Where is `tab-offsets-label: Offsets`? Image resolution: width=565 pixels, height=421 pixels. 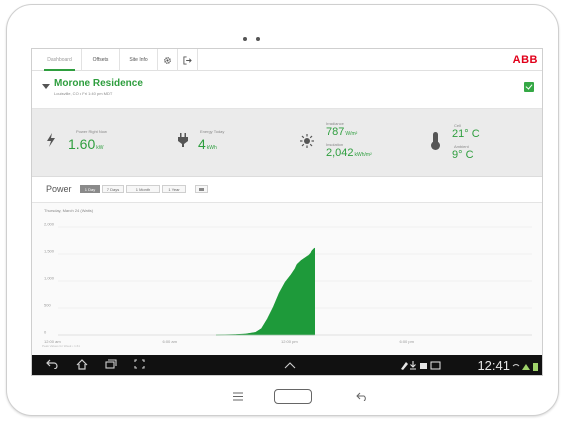 tab-offsets-label: Offsets is located at coordinates (100, 60).